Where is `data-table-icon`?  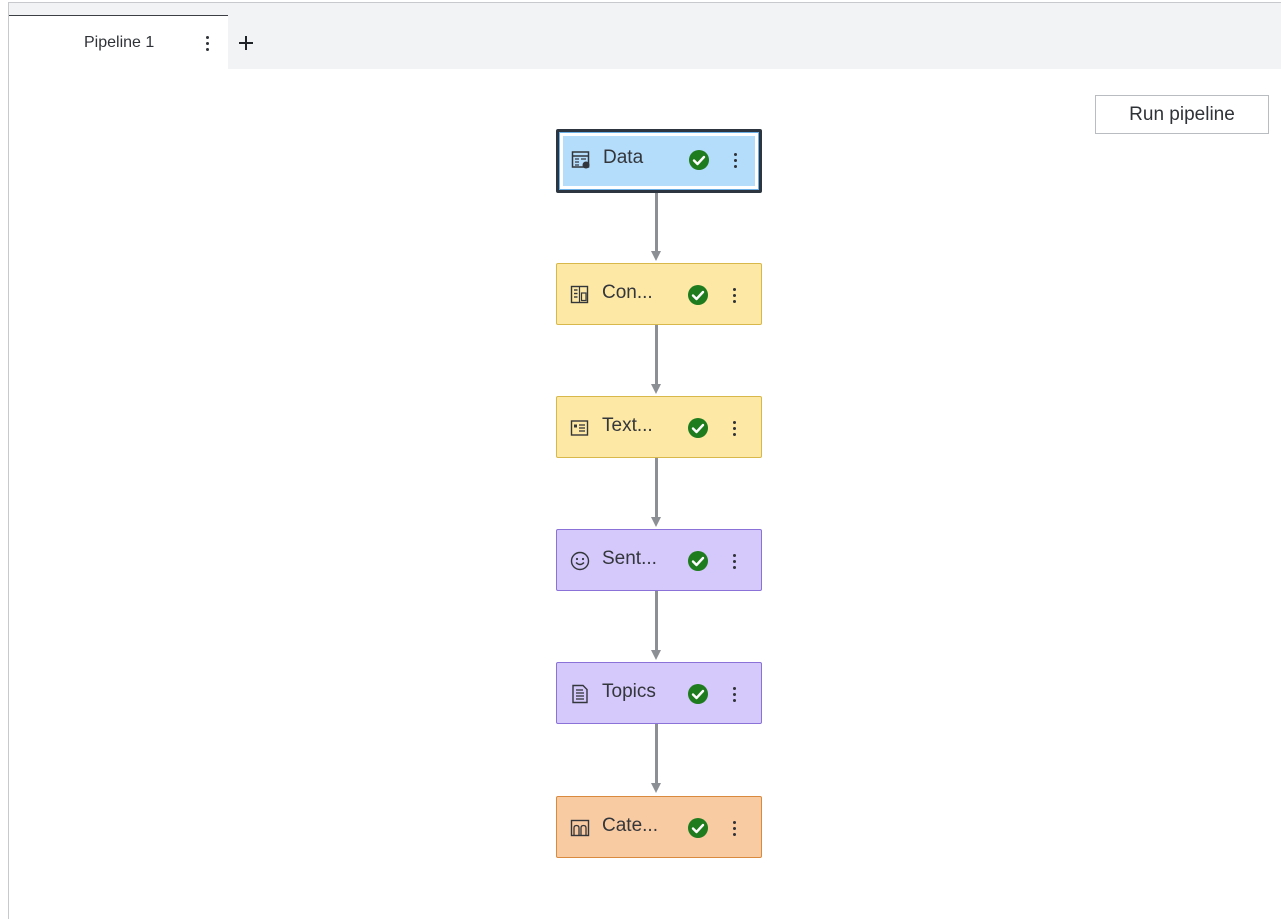 data-table-icon is located at coordinates (580, 160).